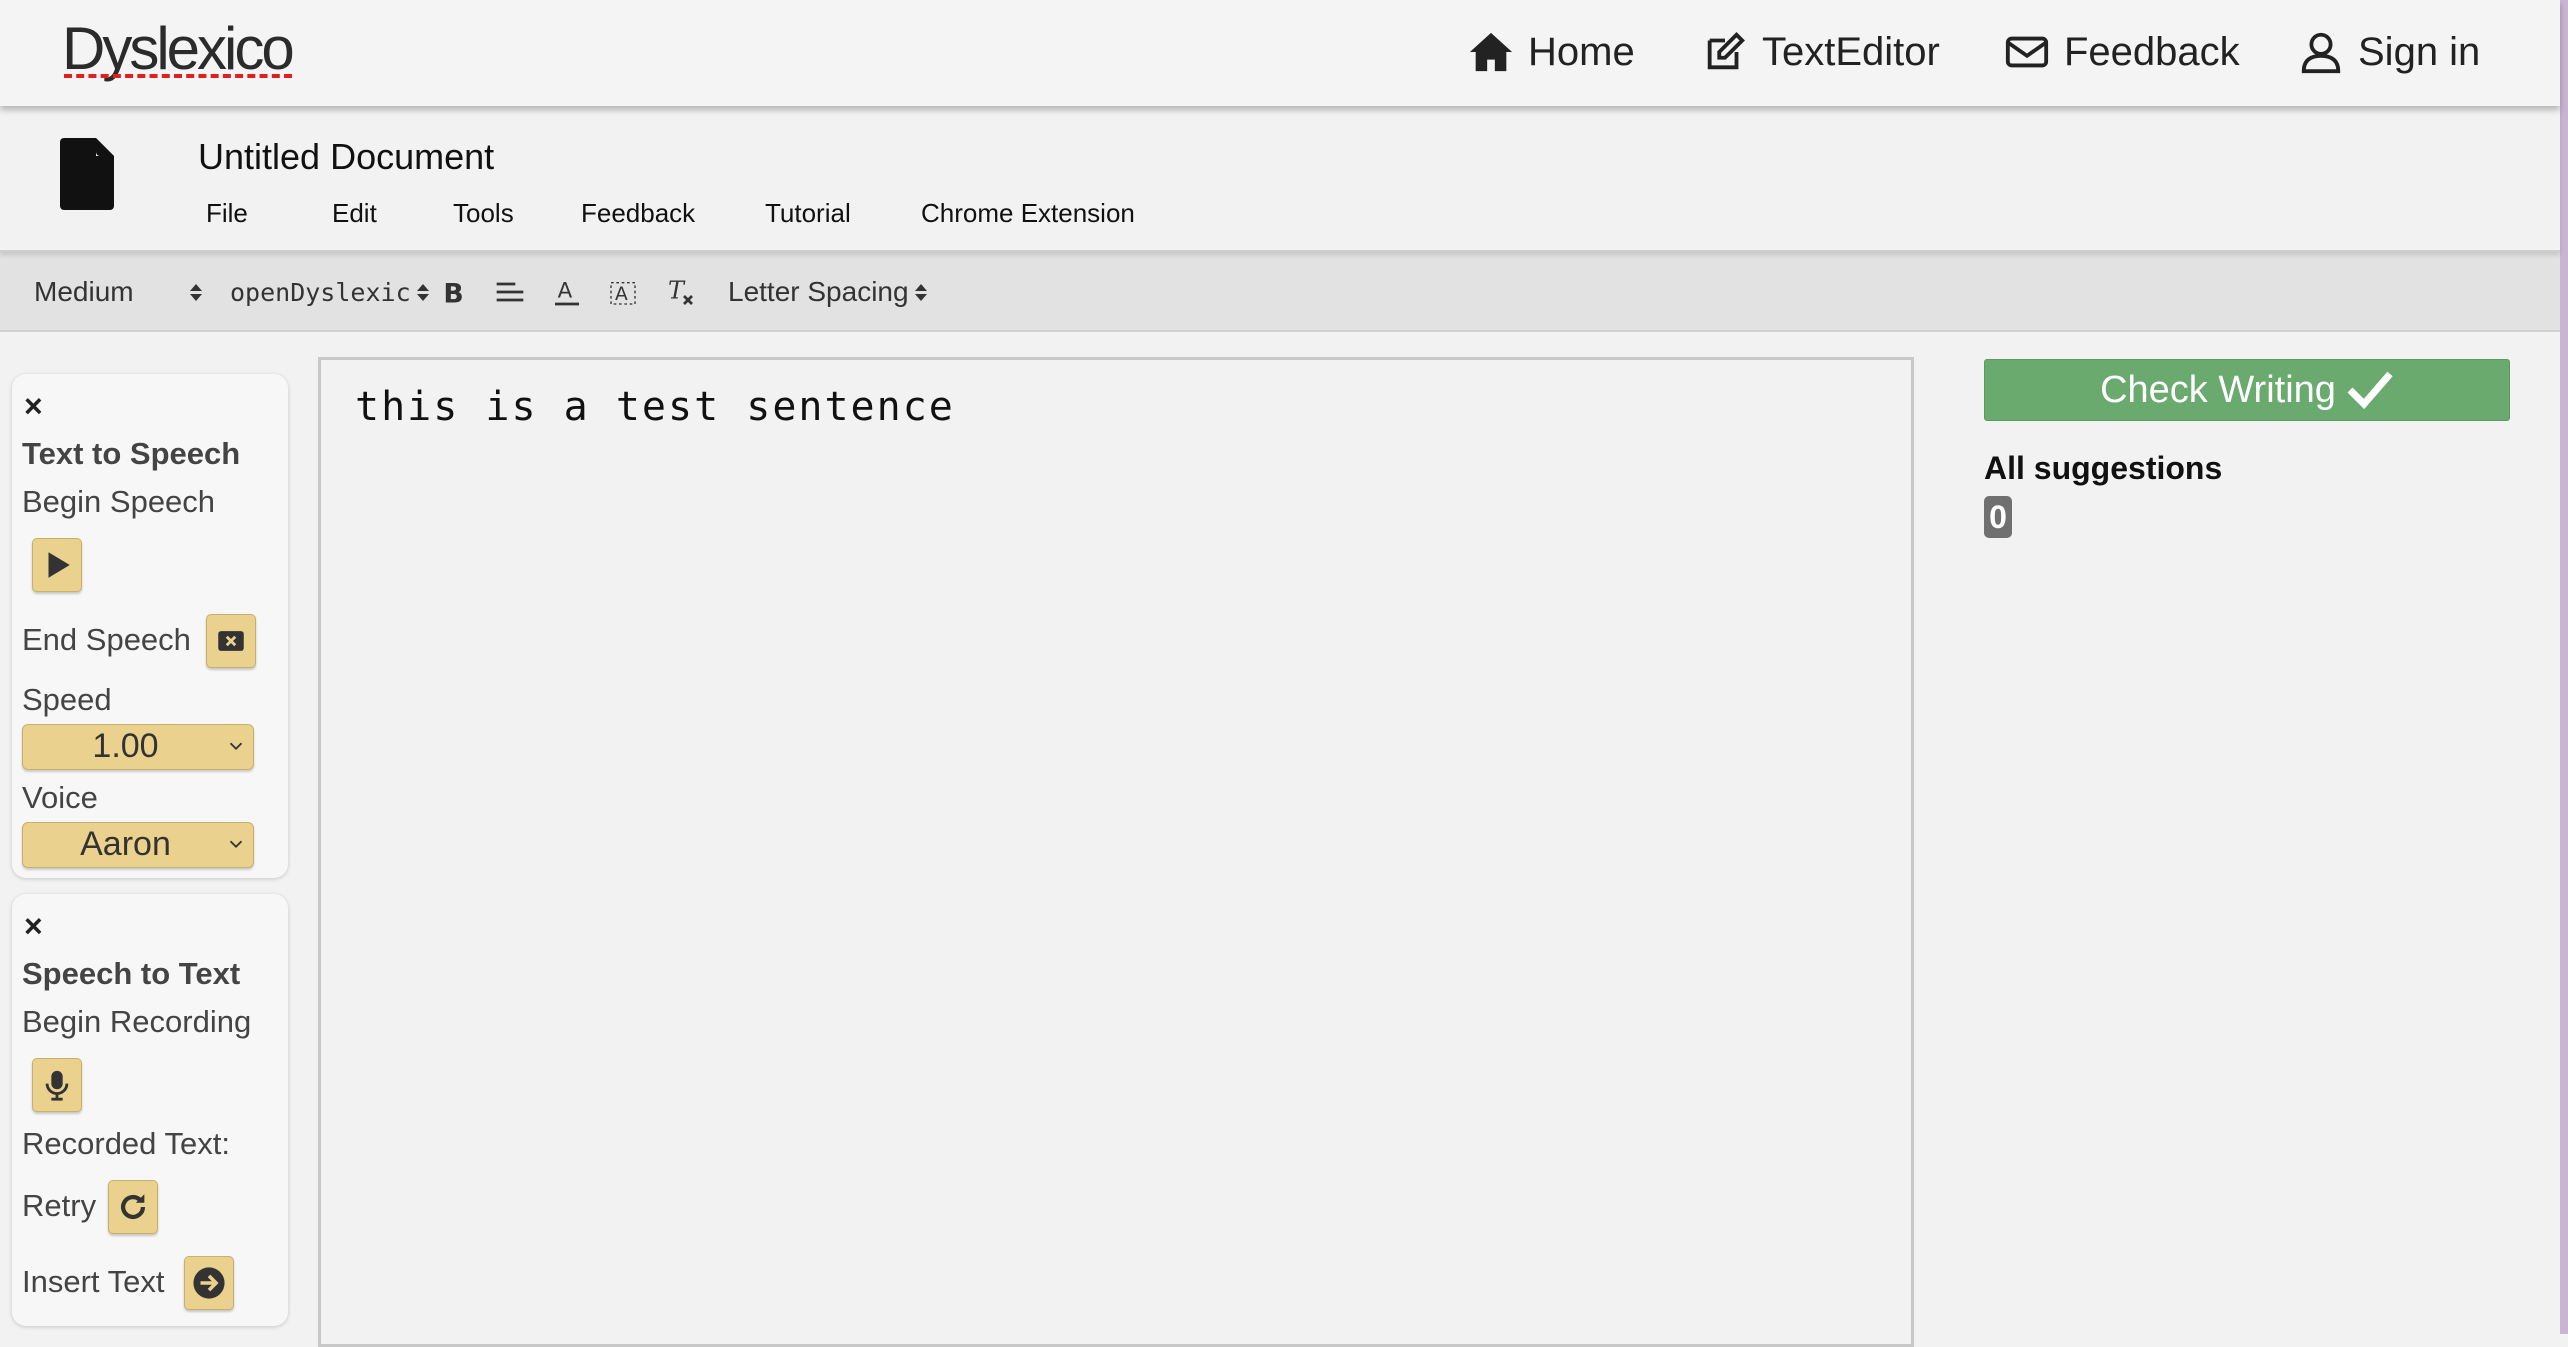 This screenshot has width=2568, height=1347. I want to click on letter-spacing-select: Letter Spacing, so click(827, 292).